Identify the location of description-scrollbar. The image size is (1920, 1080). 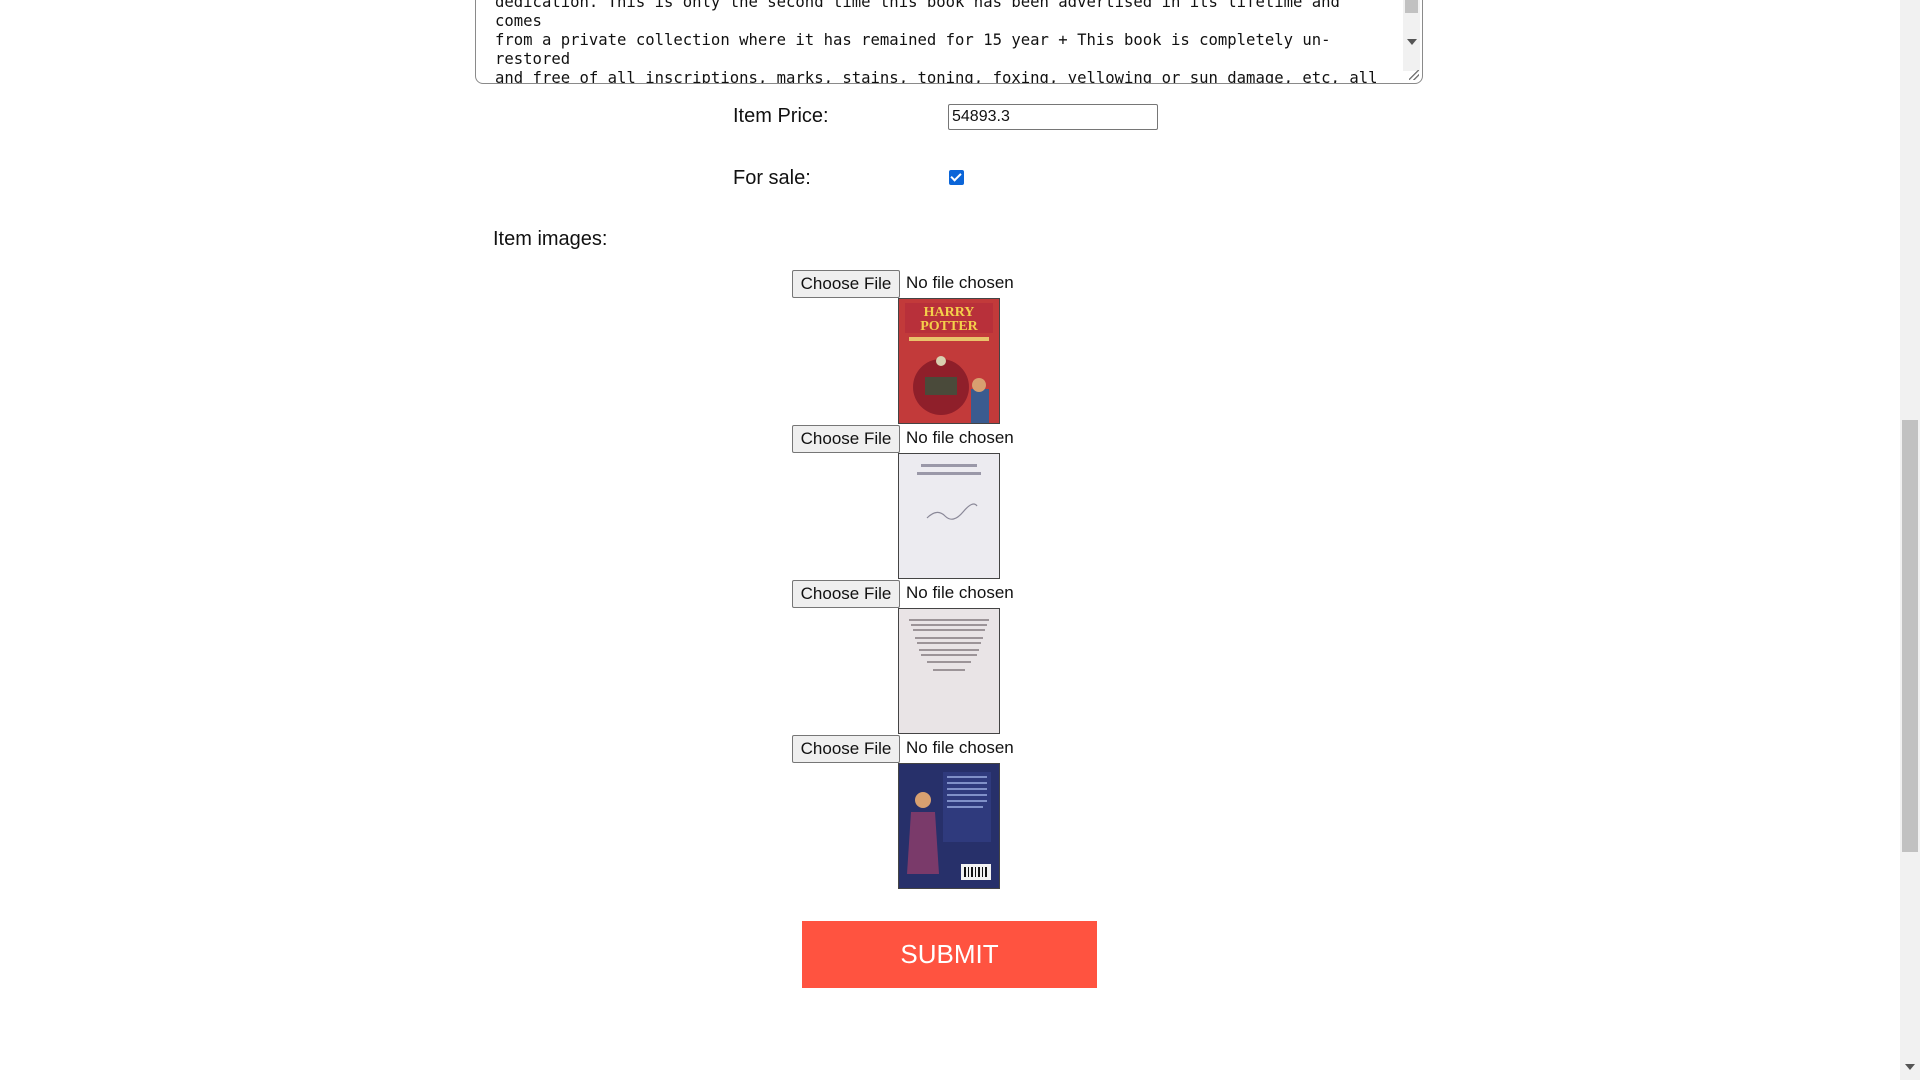
(1411, 35).